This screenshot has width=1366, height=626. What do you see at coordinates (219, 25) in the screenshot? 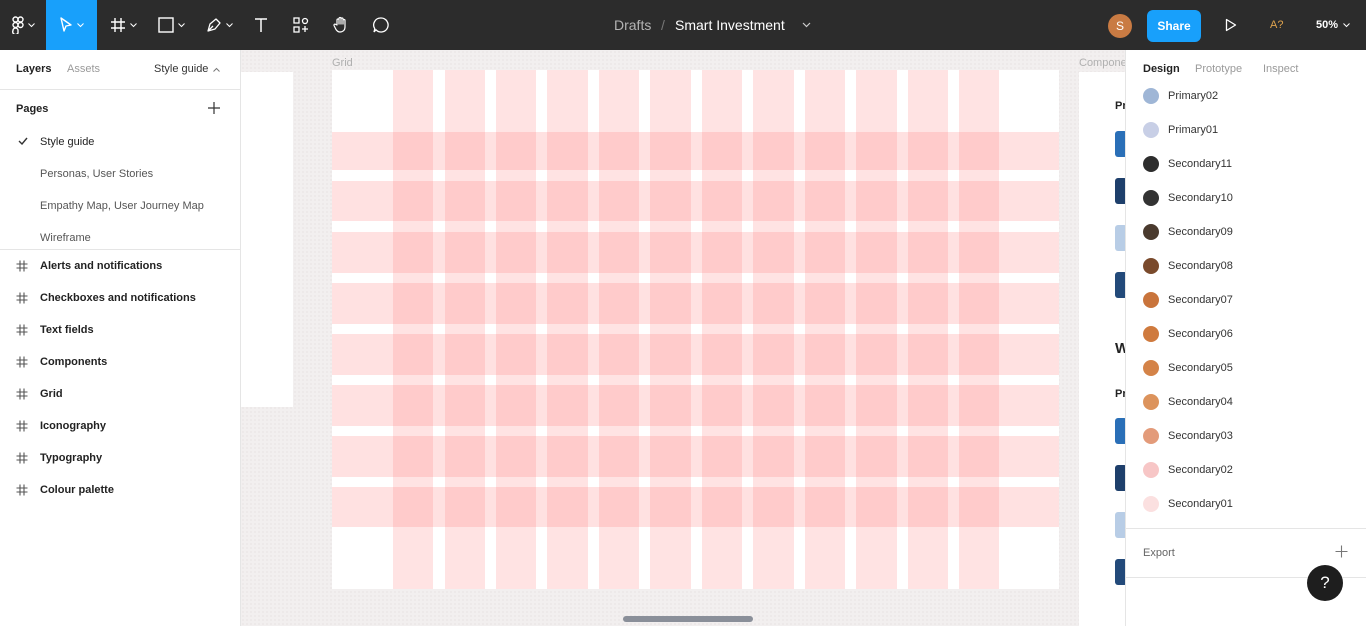
I see `pen-tool-button` at bounding box center [219, 25].